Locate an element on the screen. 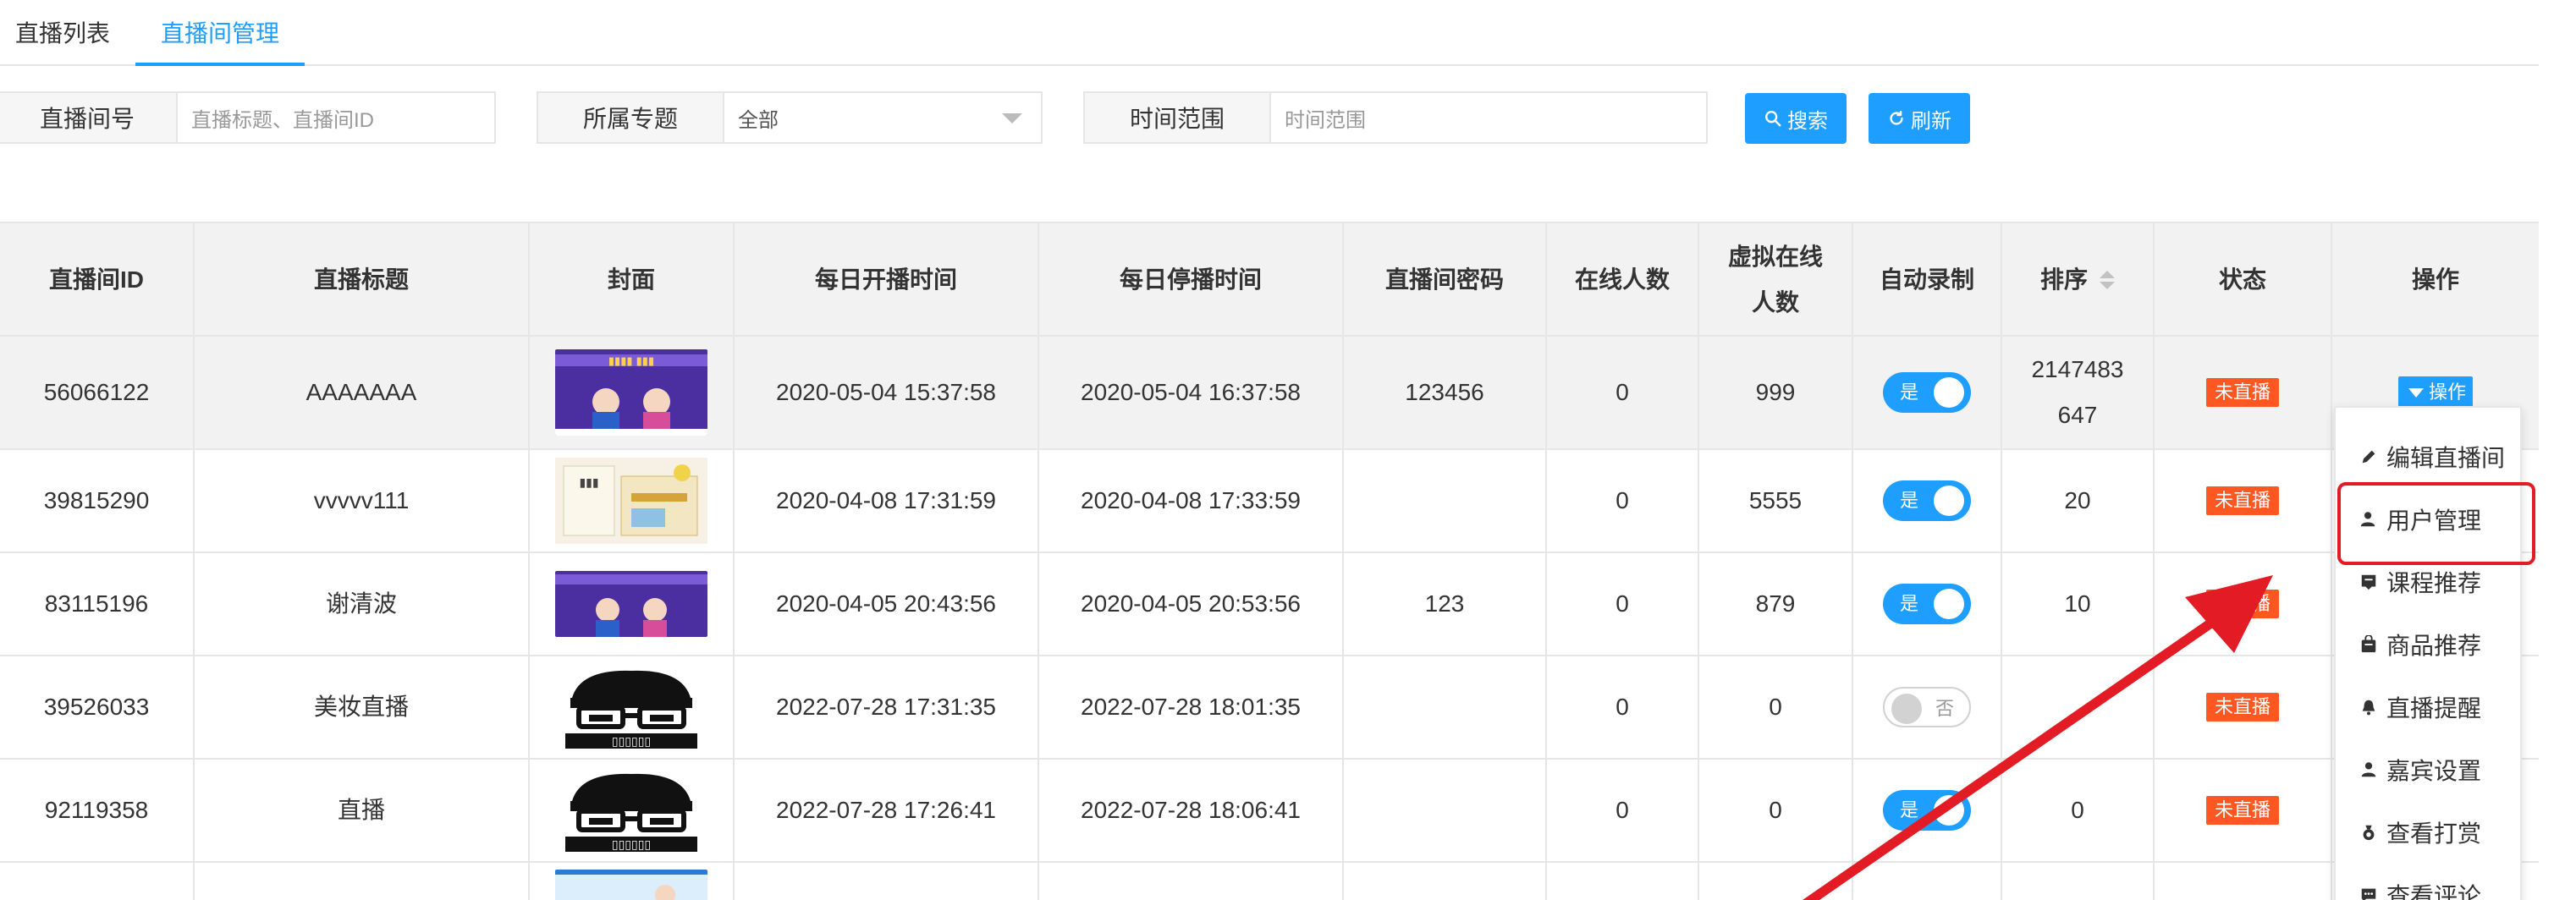 The image size is (2576, 900). cell-sort is located at coordinates (2078, 707).